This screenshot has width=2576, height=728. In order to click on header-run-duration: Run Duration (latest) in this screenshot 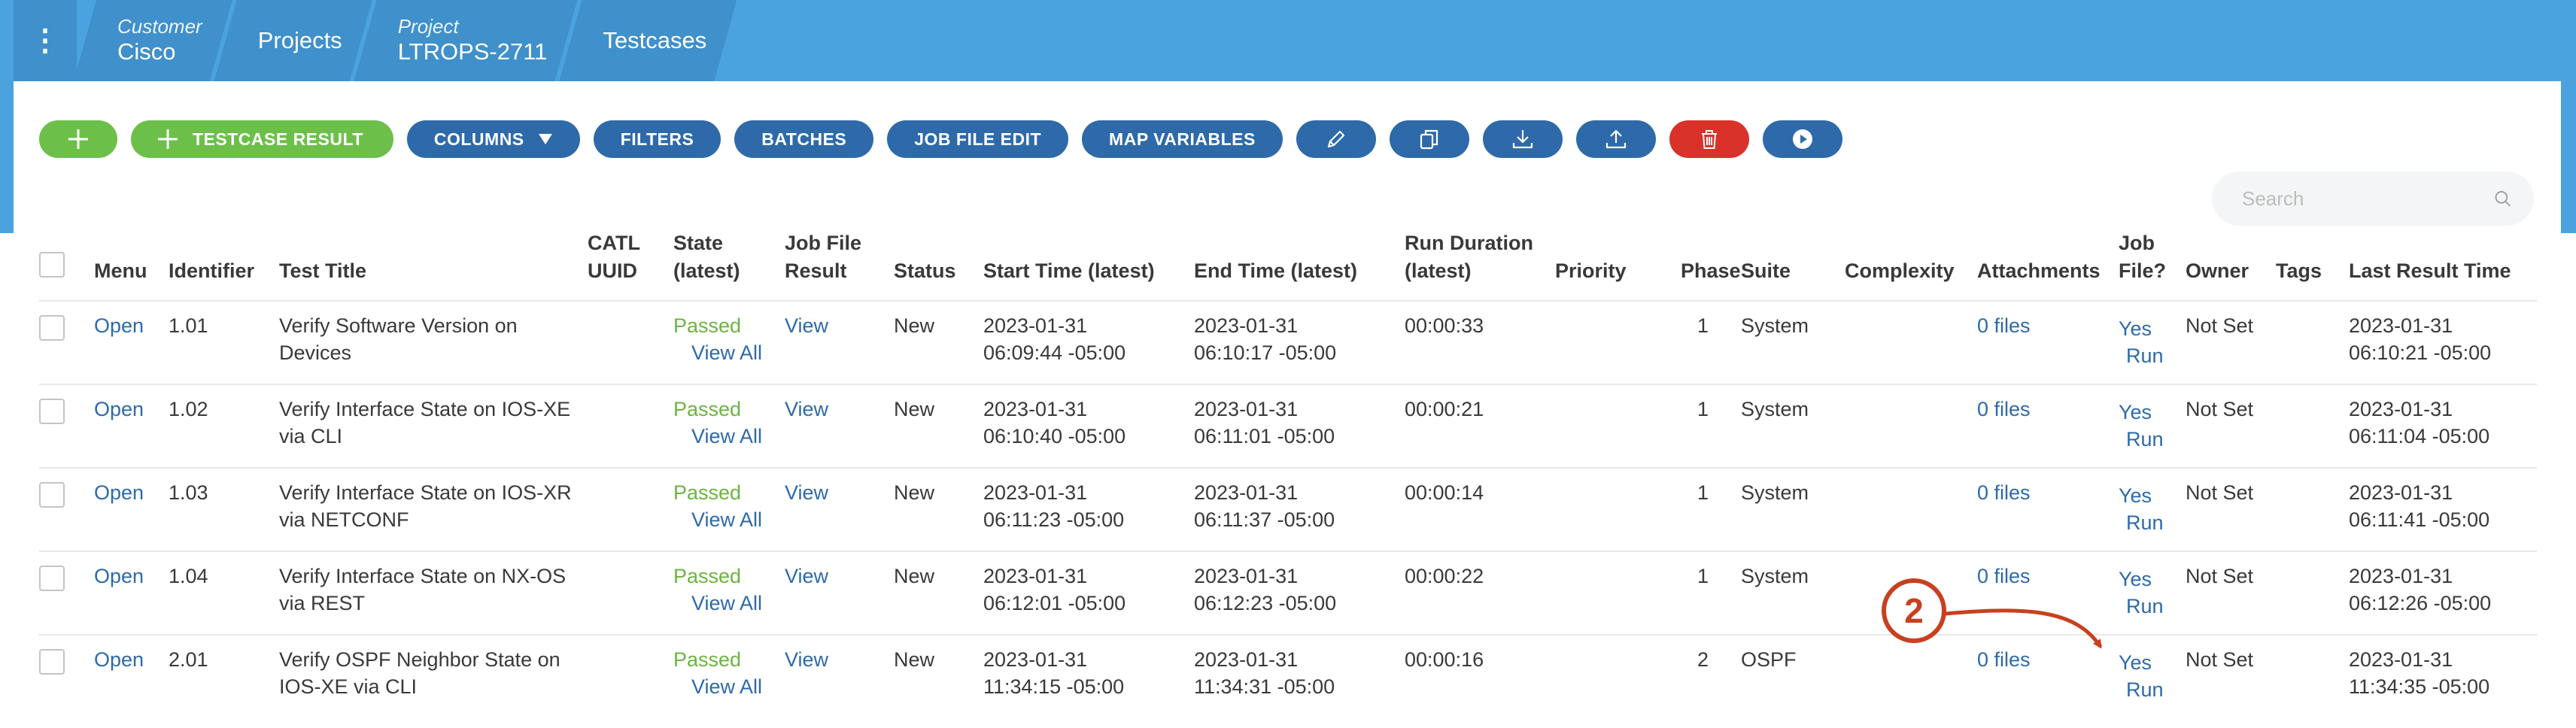, I will do `click(1480, 265)`.